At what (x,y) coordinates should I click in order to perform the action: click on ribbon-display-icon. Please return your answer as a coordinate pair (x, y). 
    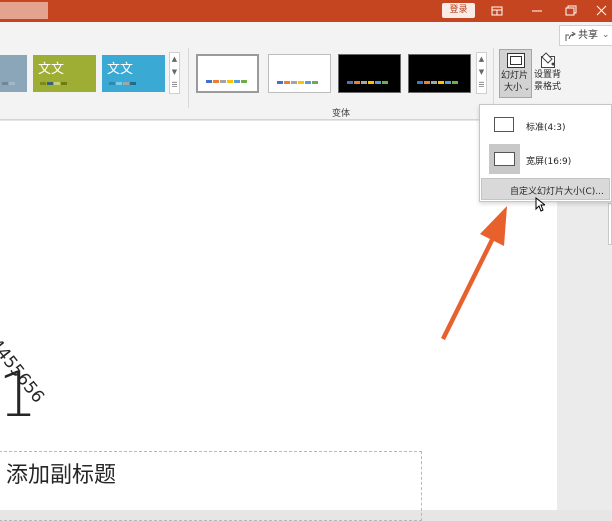
    Looking at the image, I should click on (497, 11).